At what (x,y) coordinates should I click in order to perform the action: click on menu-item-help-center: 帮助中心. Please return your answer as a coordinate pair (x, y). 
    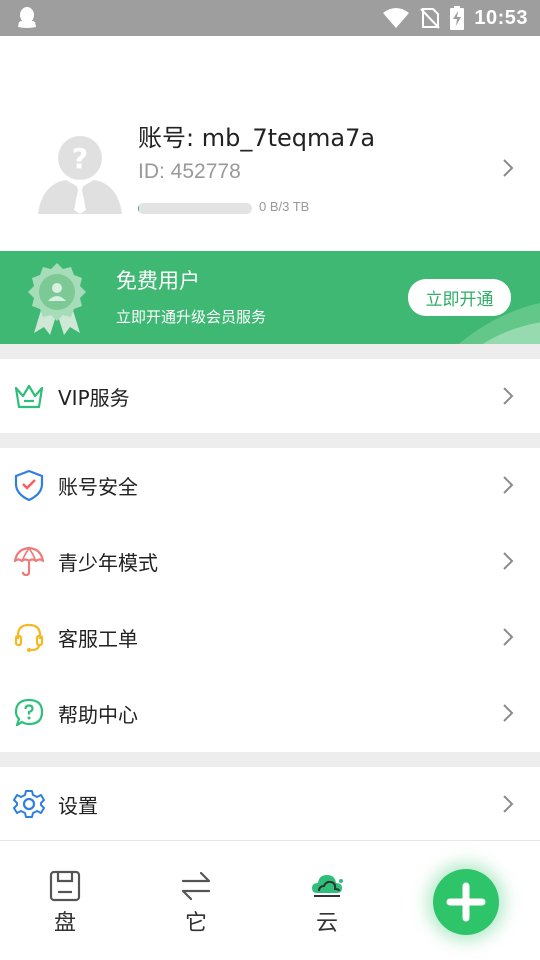
    Looking at the image, I should click on (270, 713).